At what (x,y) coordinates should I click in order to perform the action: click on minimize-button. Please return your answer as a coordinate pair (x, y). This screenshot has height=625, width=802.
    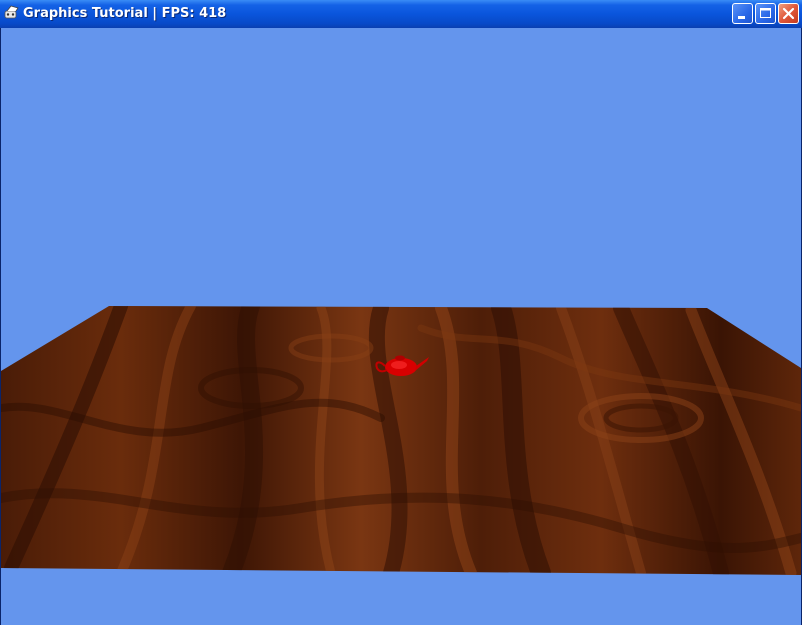
    Looking at the image, I should click on (742, 13).